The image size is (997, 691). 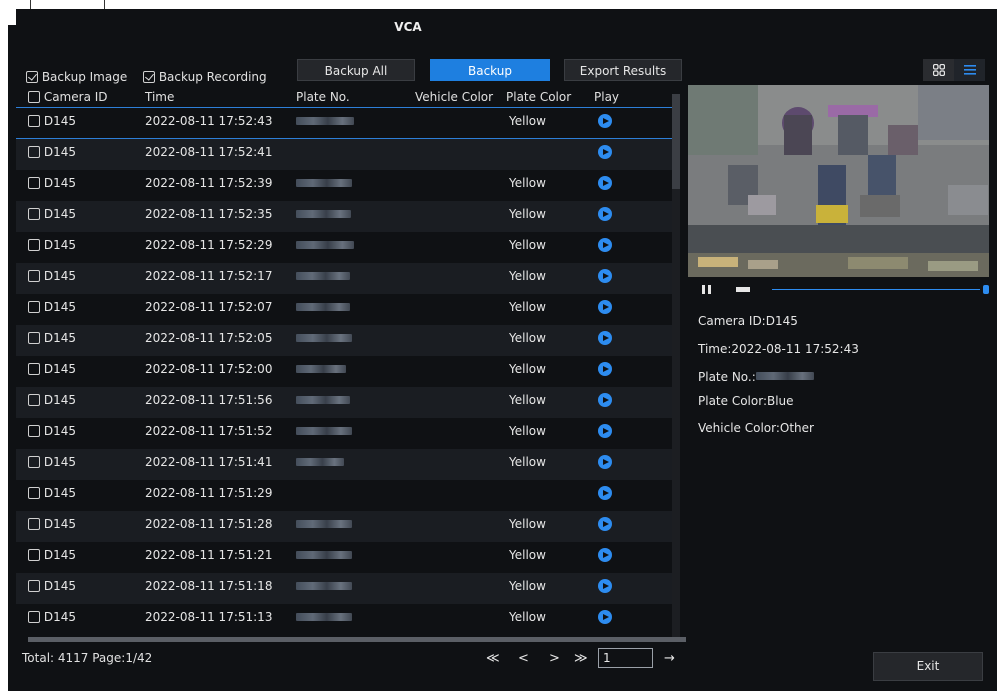 What do you see at coordinates (493, 658) in the screenshot?
I see `first-page-button: ≪` at bounding box center [493, 658].